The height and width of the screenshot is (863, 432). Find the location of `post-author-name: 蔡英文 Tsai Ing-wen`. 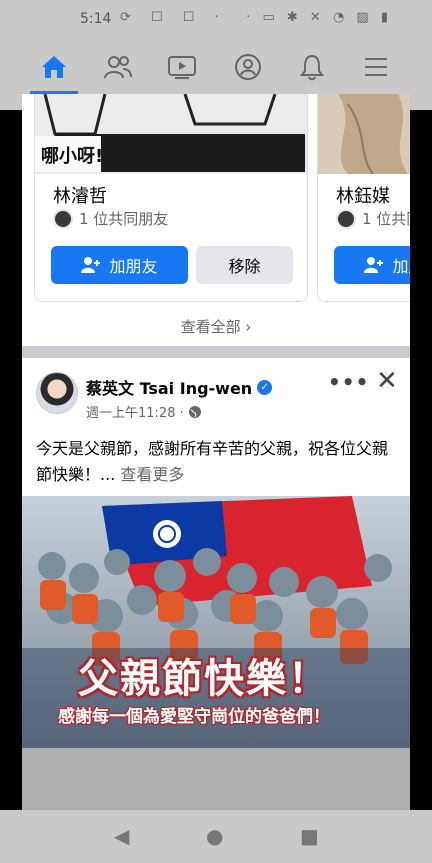

post-author-name: 蔡英文 Tsai Ing-wen is located at coordinates (169, 387).